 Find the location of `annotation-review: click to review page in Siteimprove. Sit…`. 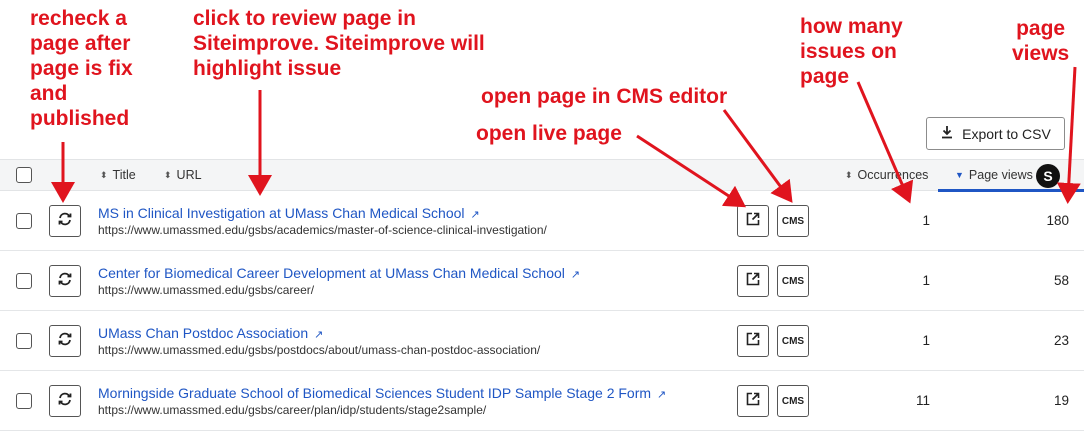

annotation-review: click to review page in Siteimprove. Sit… is located at coordinates (339, 43).